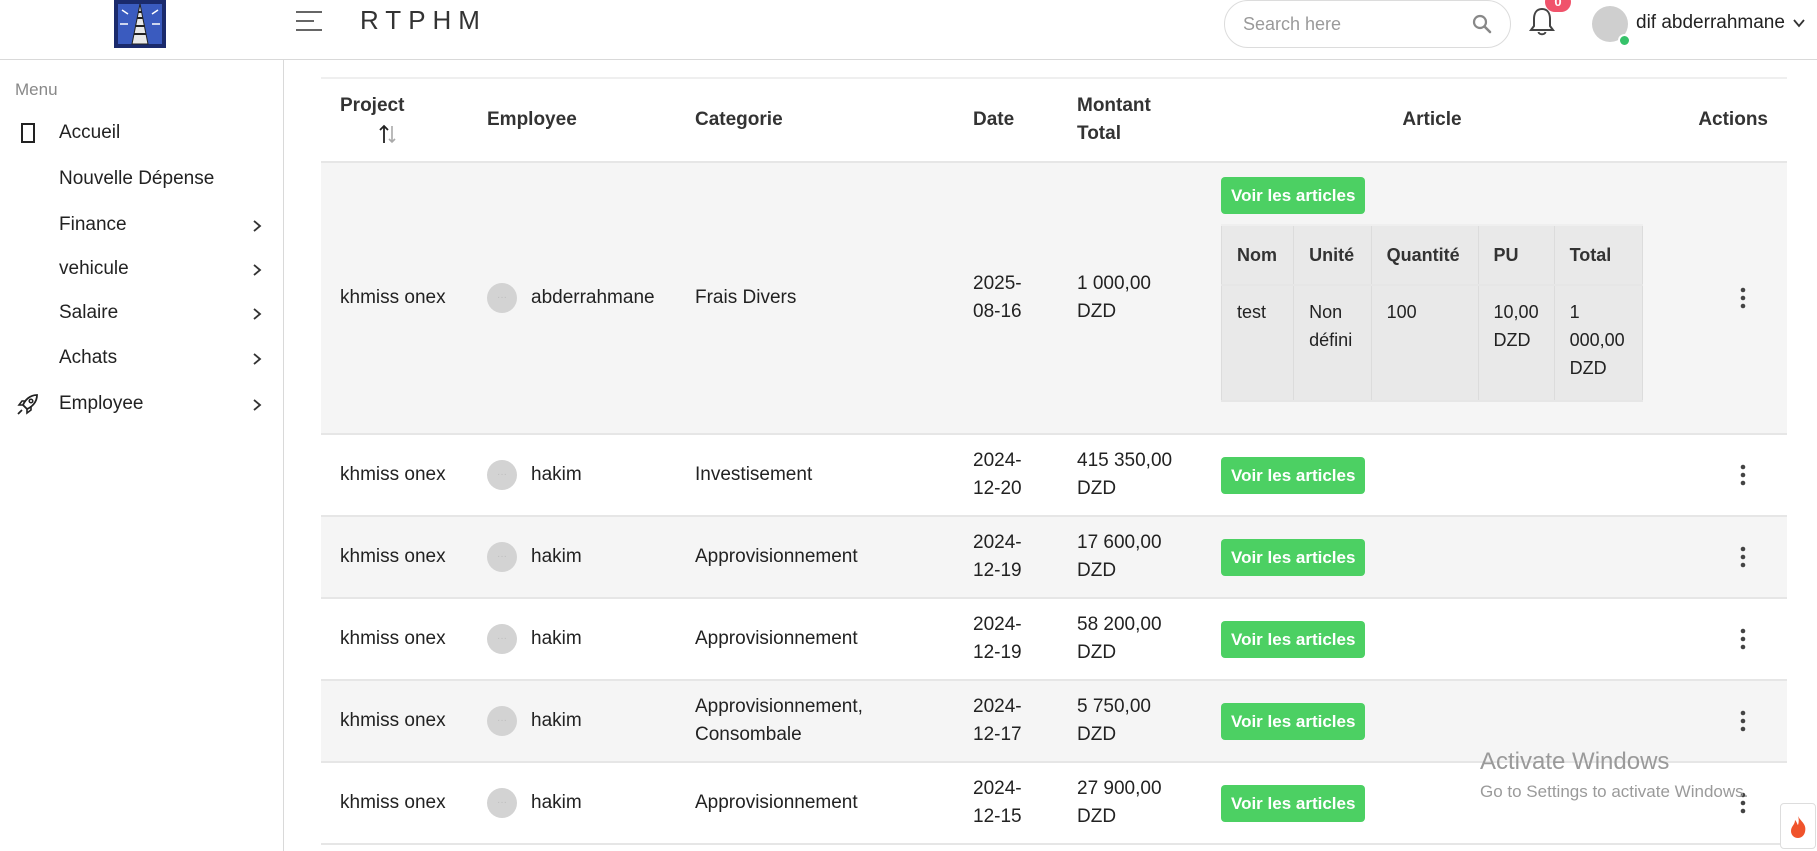 This screenshot has width=1817, height=851. I want to click on sort-icon, so click(388, 134).